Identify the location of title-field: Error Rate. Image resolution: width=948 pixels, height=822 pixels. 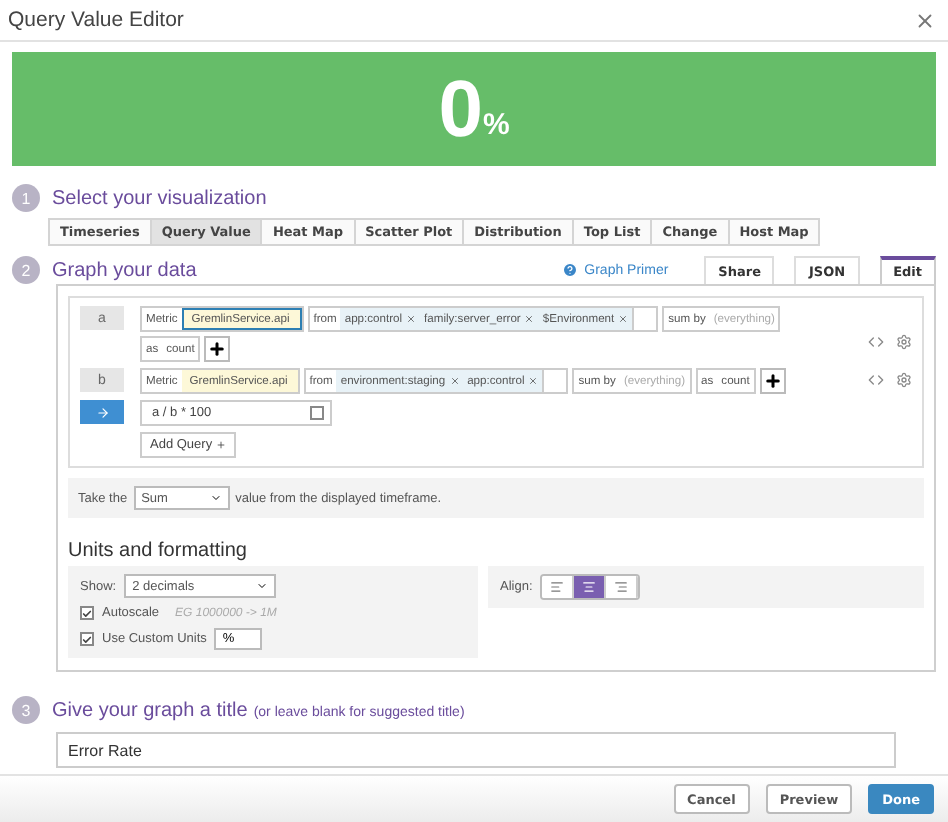
(476, 750).